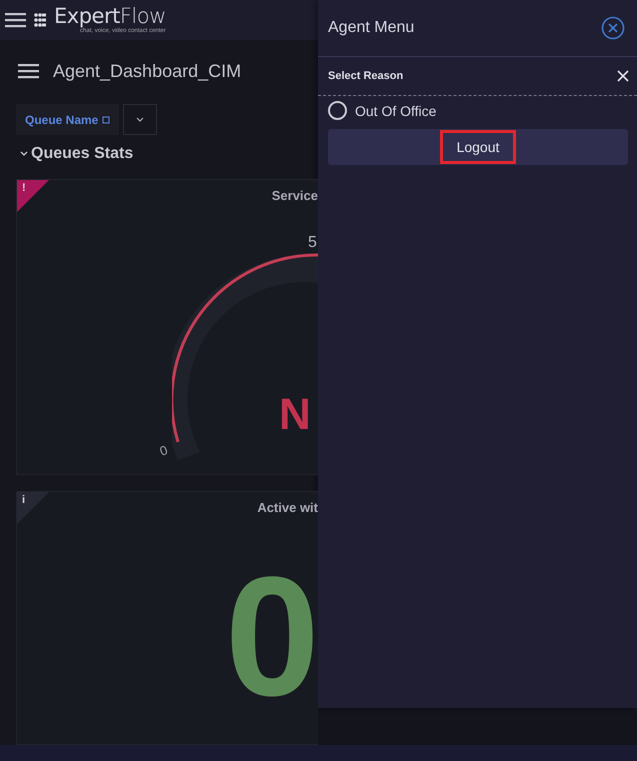  Describe the element at coordinates (478, 147) in the screenshot. I see `logout-button: Logout` at that location.